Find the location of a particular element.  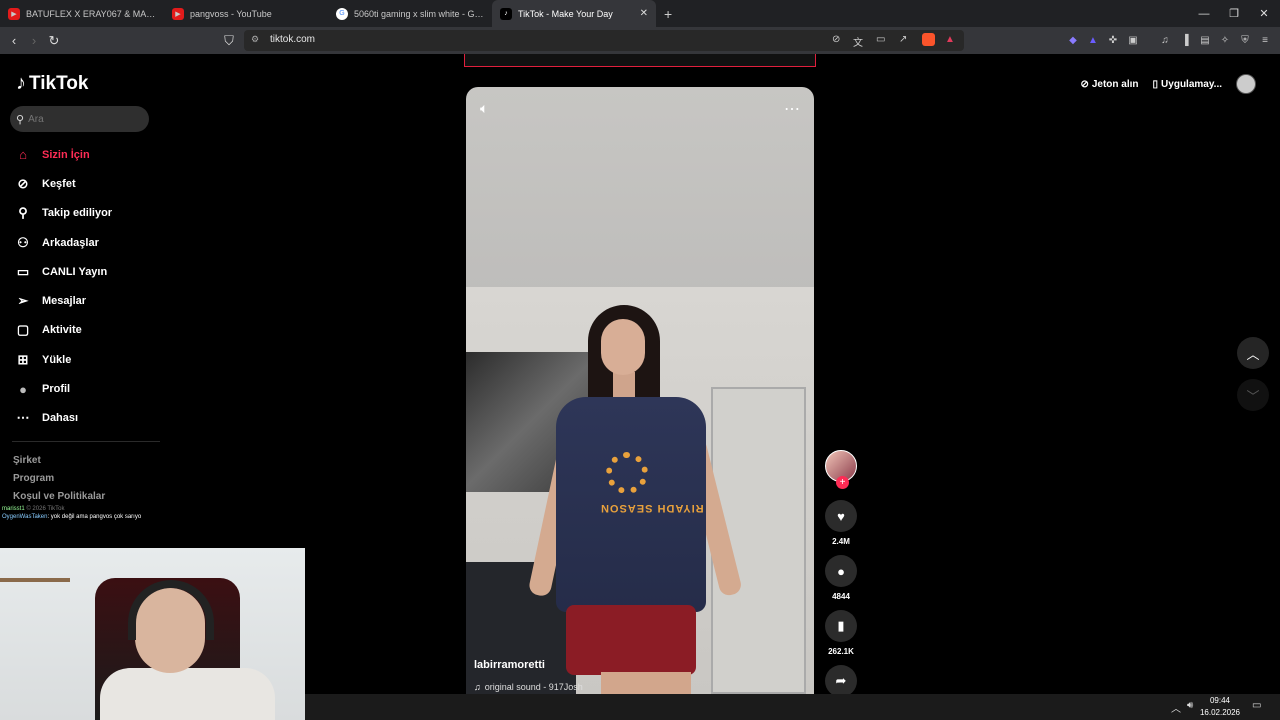

close-tab-icon: ✕ is located at coordinates (644, 13).